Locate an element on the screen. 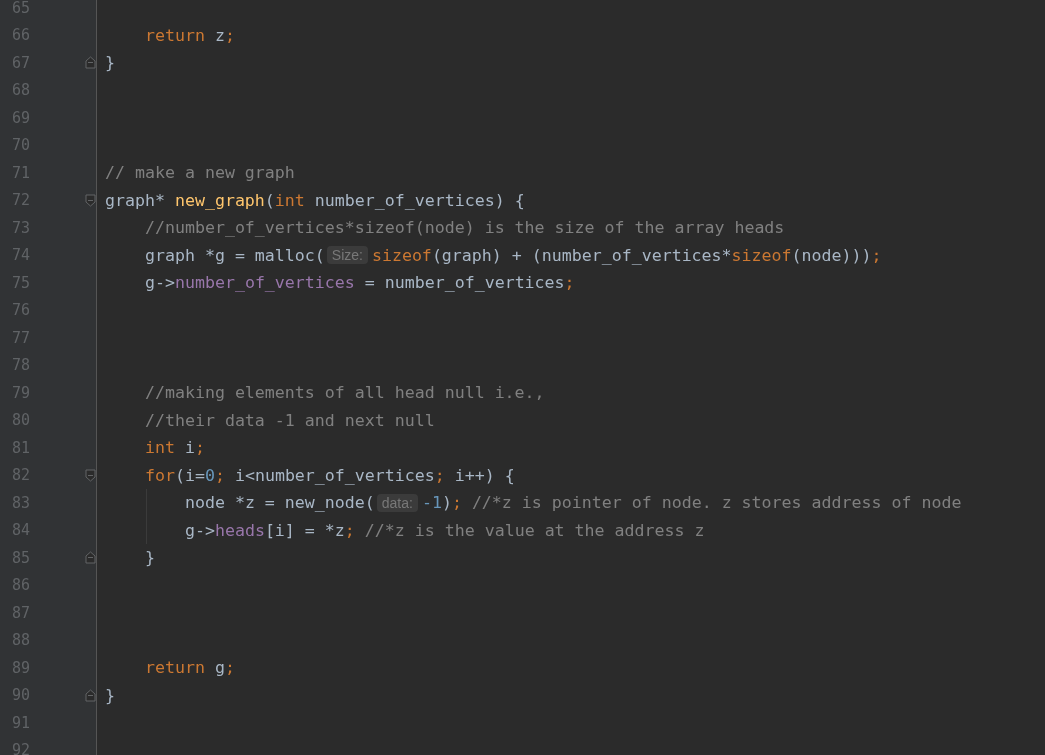 The width and height of the screenshot is (1045, 755). code-text: graph* new_graph(int number_of_vertices) { is located at coordinates (315, 200).